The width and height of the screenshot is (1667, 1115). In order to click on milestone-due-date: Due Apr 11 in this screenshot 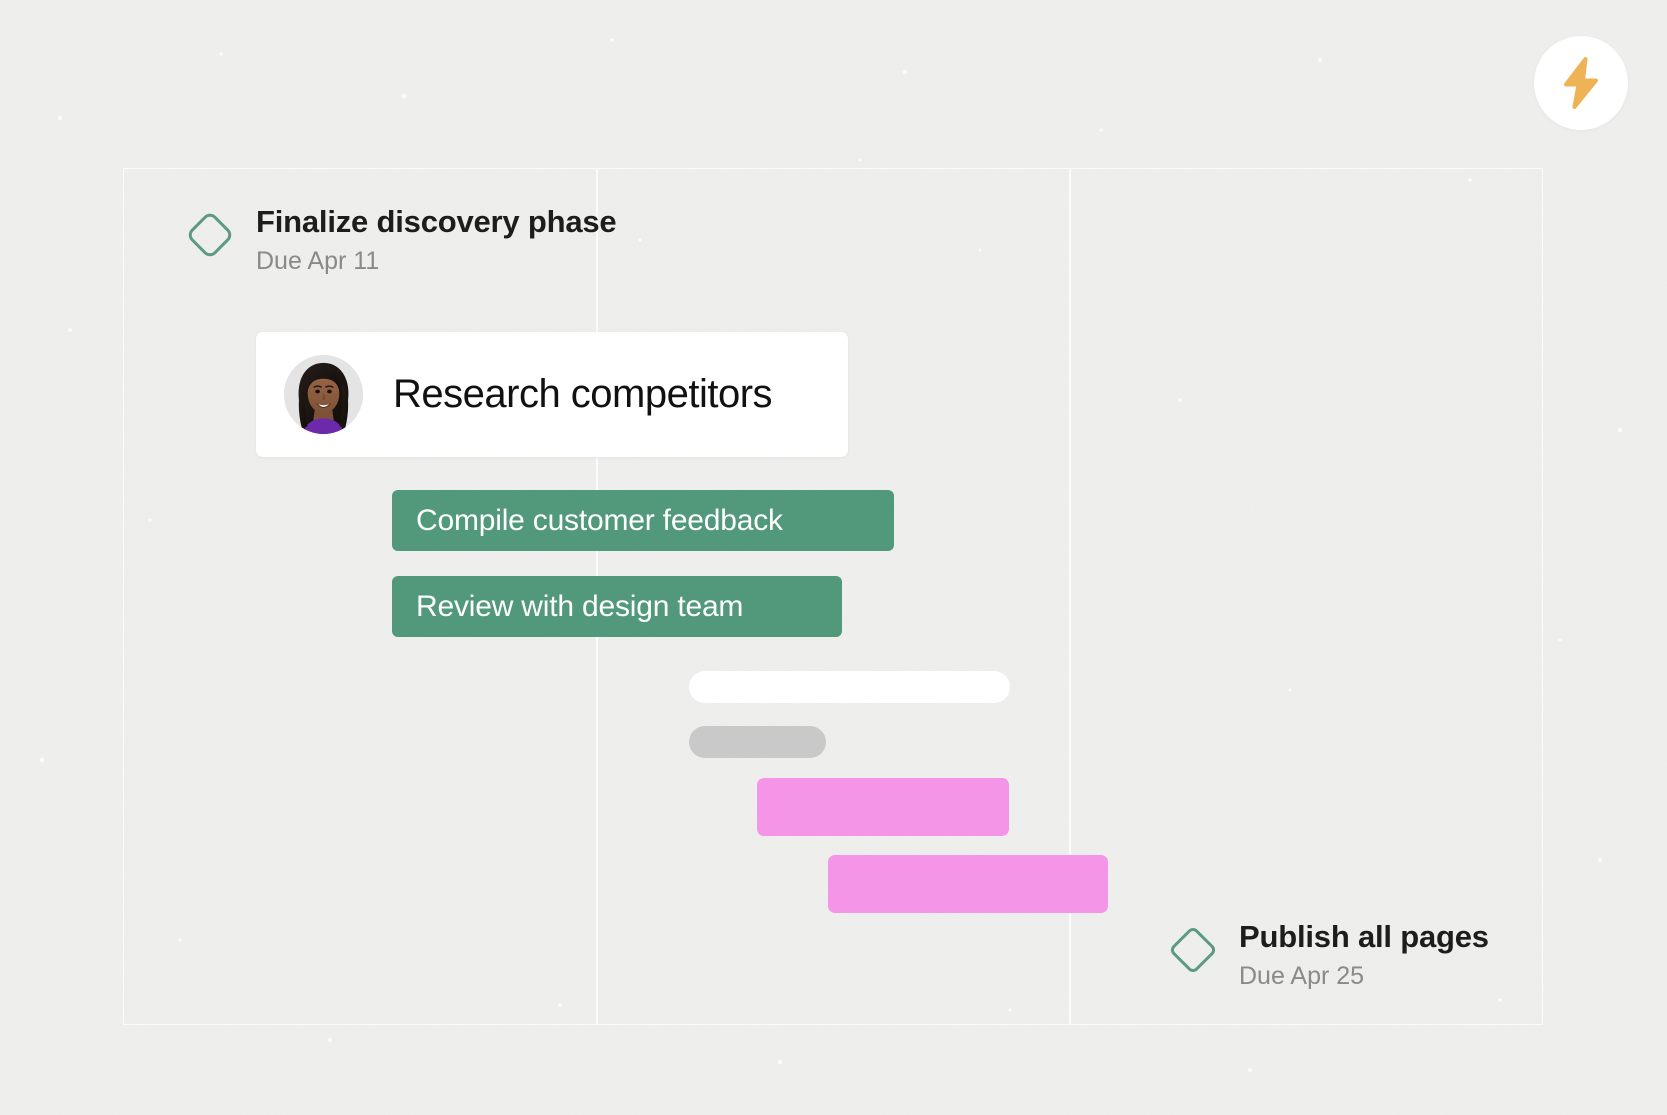, I will do `click(318, 260)`.